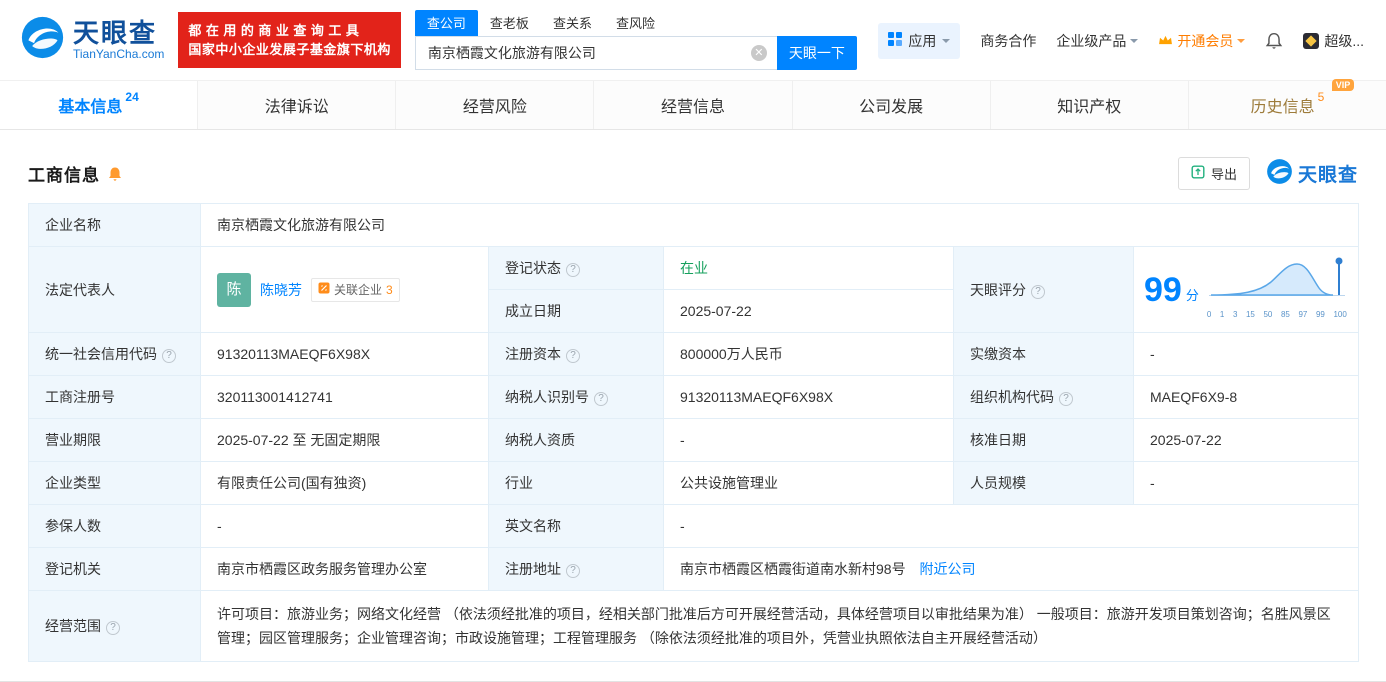 The height and width of the screenshot is (682, 1386). What do you see at coordinates (947, 569) in the screenshot?
I see `nearby-companies-link: 附近公司` at bounding box center [947, 569].